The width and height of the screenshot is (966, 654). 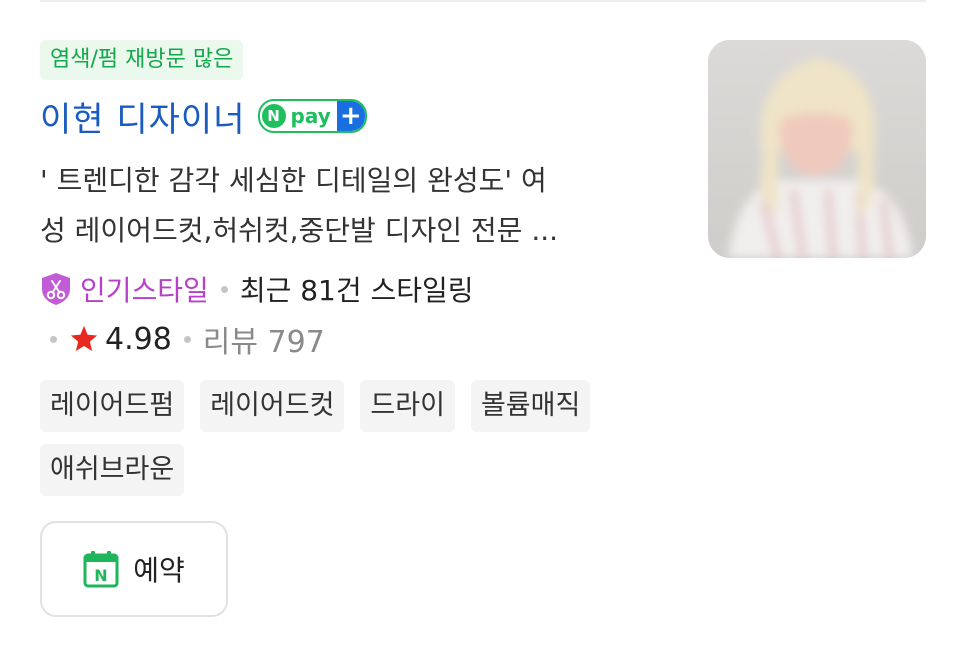 What do you see at coordinates (293, 180) in the screenshot?
I see `description-line-1: ' 트렌디한 감각 세심한 디테일의 완성도' 여` at bounding box center [293, 180].